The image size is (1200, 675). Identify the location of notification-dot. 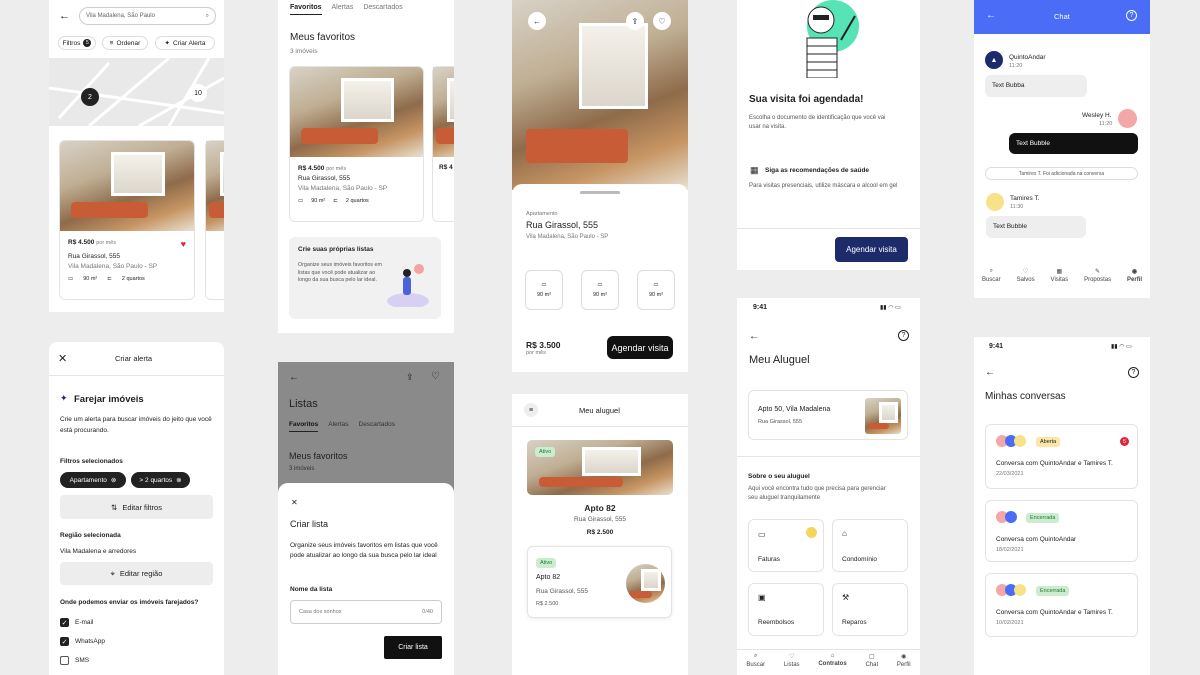
(811, 532).